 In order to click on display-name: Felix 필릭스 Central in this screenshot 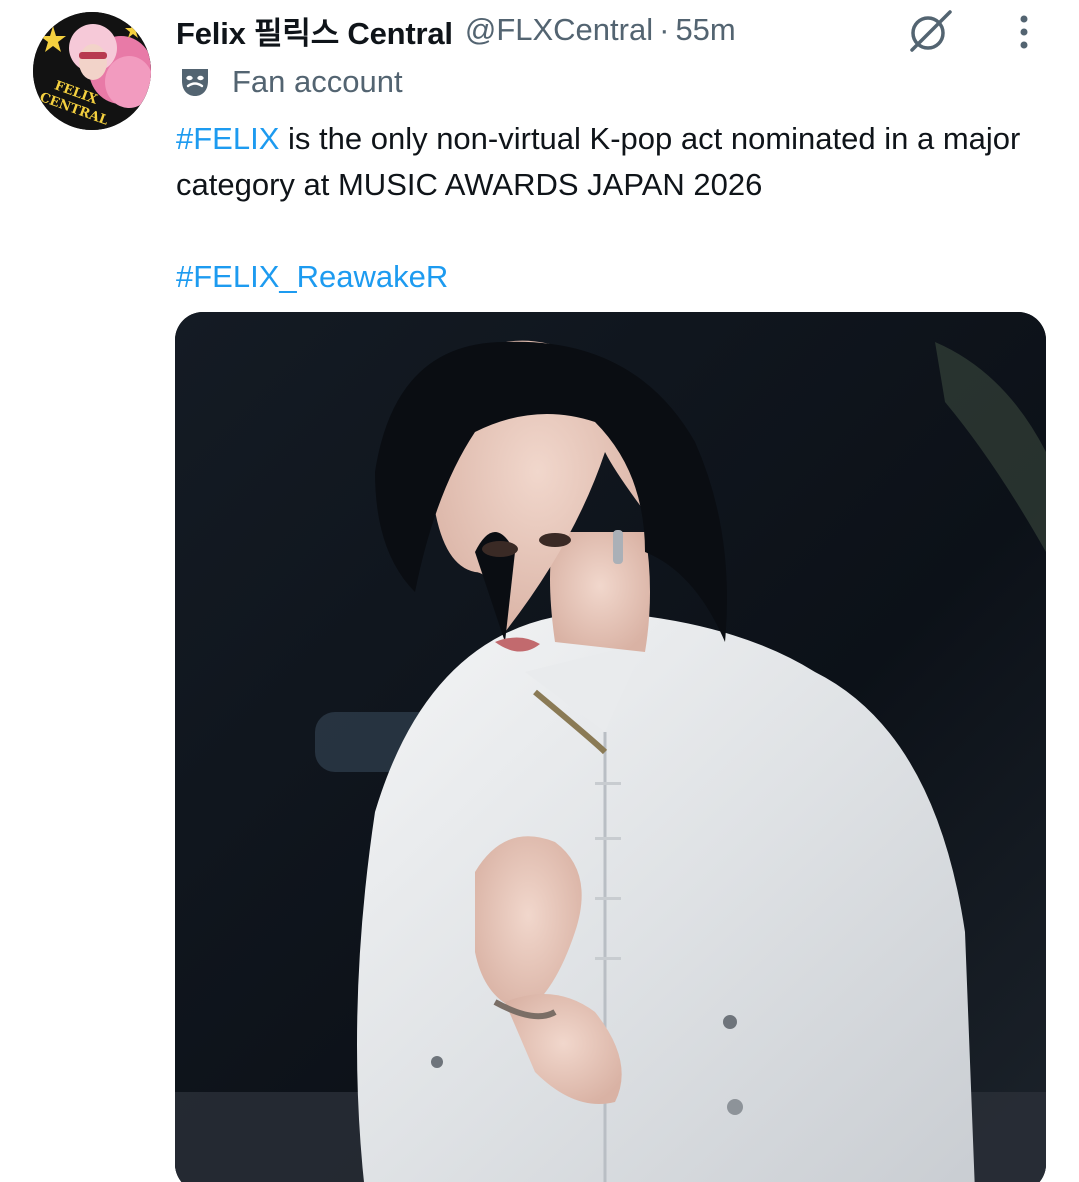, I will do `click(314, 30)`.